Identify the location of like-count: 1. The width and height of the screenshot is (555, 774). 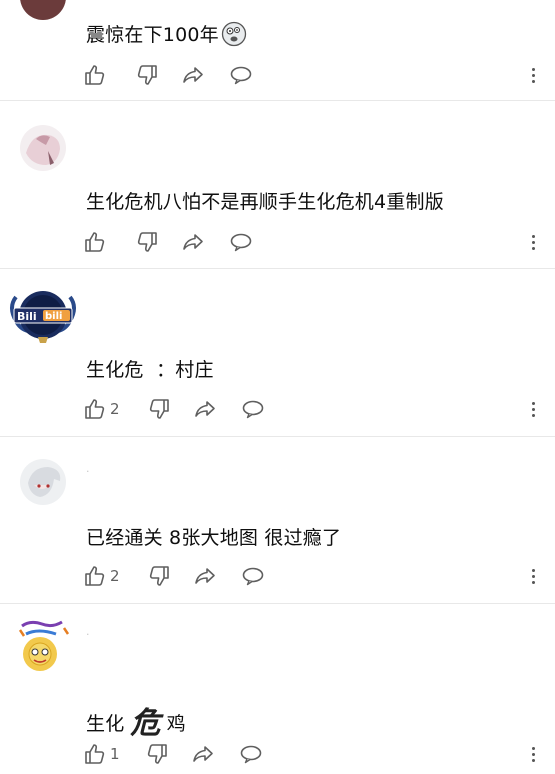
(115, 754).